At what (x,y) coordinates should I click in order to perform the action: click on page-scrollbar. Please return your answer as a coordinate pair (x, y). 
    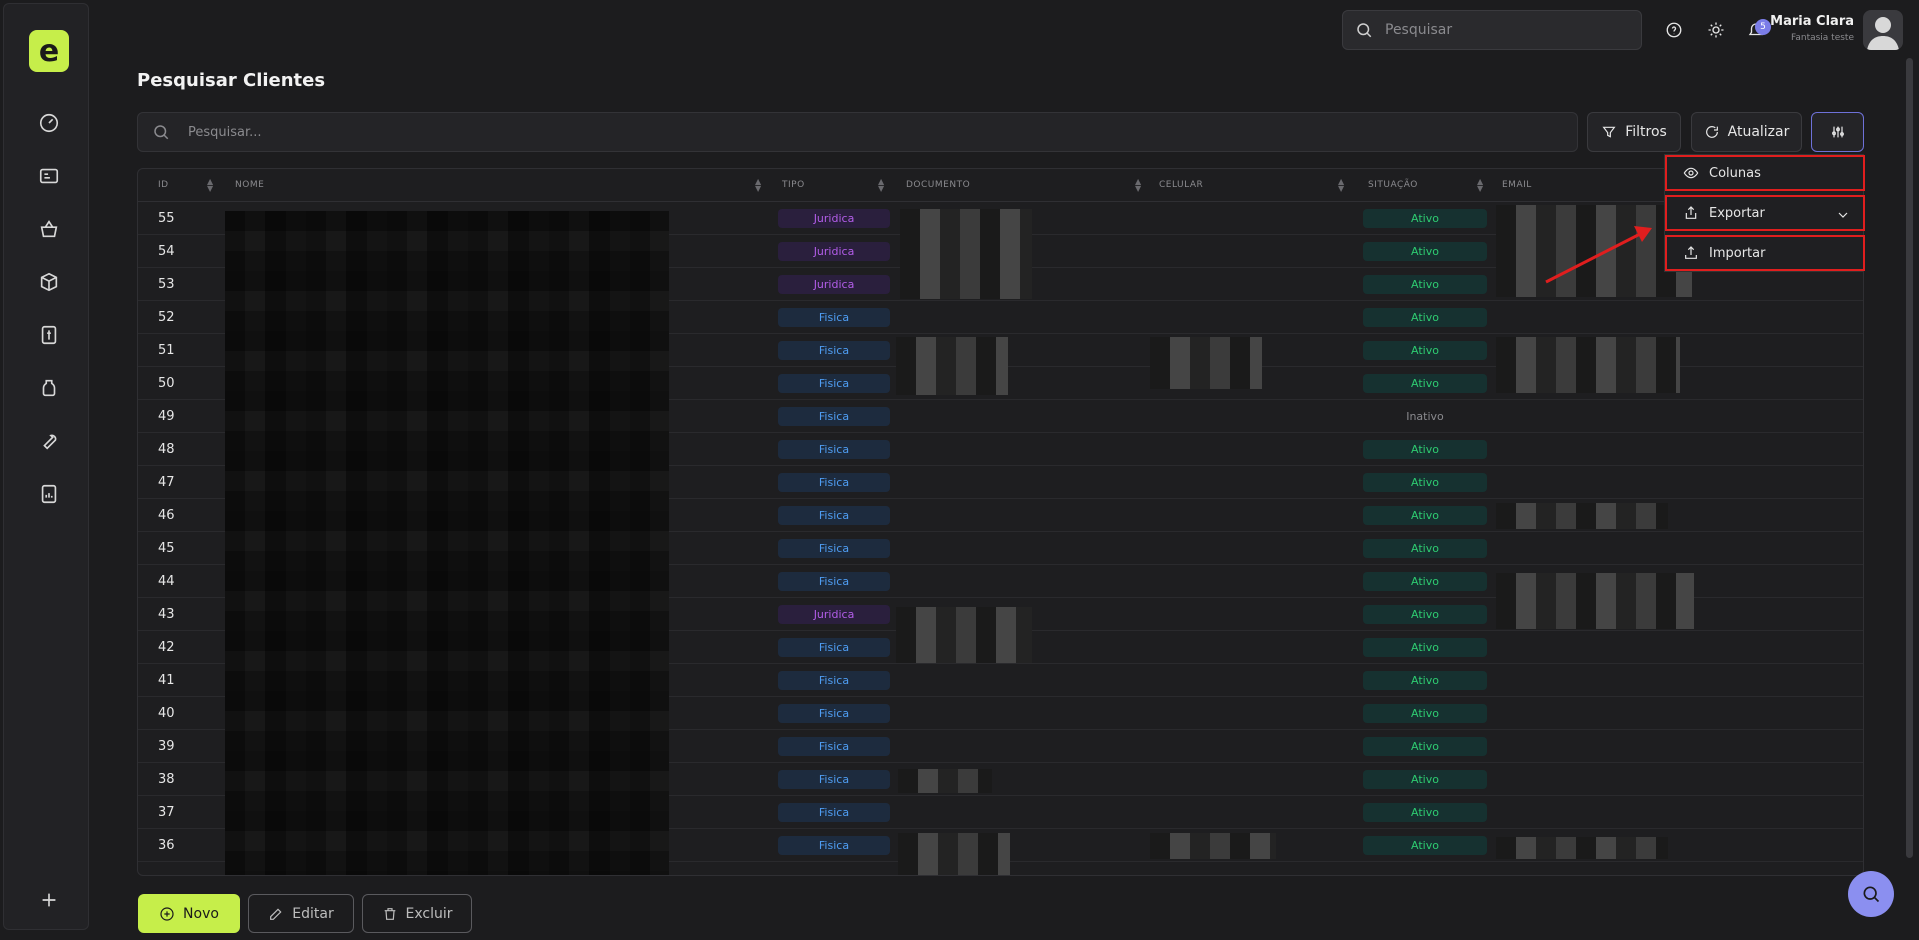
    Looking at the image, I should click on (1909, 458).